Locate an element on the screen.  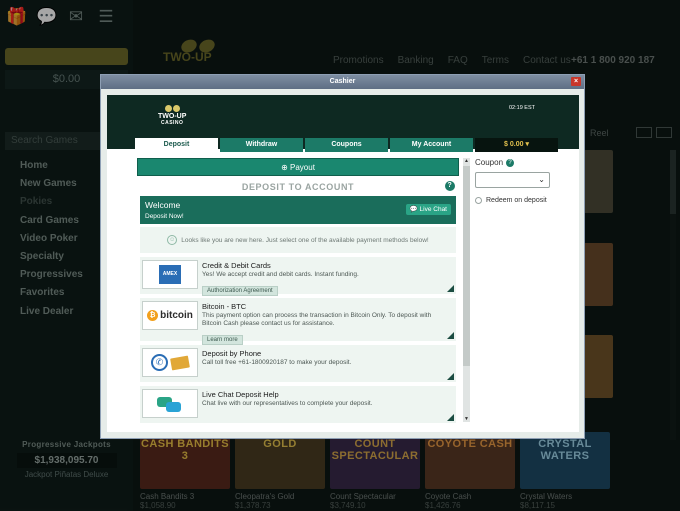
phone-deposit-icon: ✆ is located at coordinates (170, 362).